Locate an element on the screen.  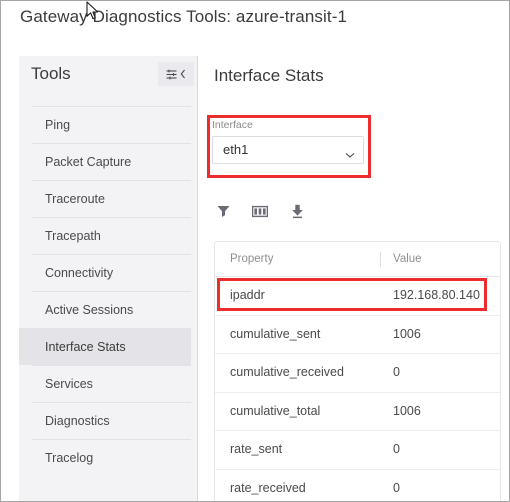
chevron-down-icon is located at coordinates (350, 155).